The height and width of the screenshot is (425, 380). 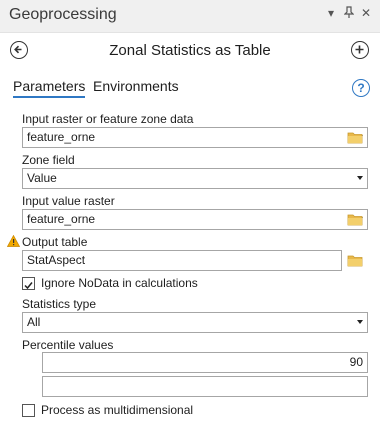 What do you see at coordinates (349, 13) in the screenshot?
I see `pin-icon` at bounding box center [349, 13].